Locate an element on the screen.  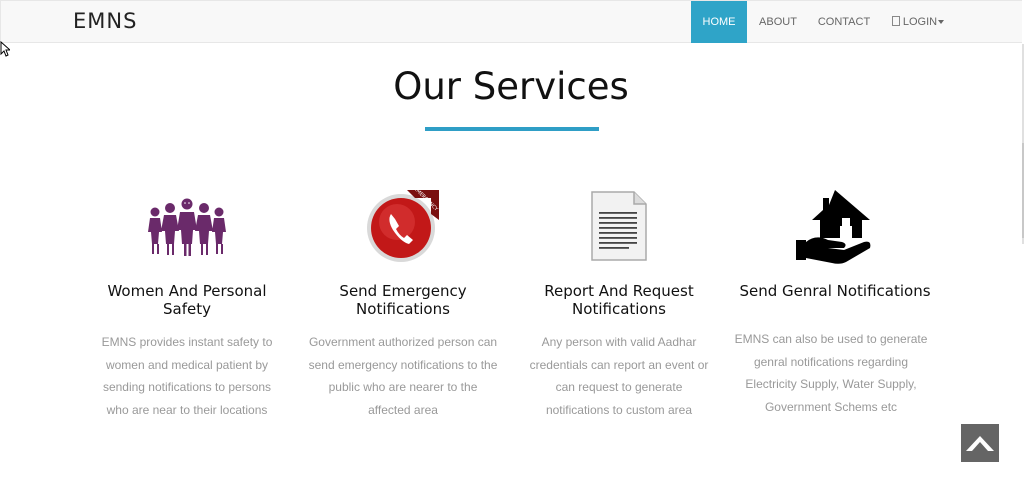
navbar: EMNS HOME ABOUT CONTACT LOGIN is located at coordinates (511, 21).